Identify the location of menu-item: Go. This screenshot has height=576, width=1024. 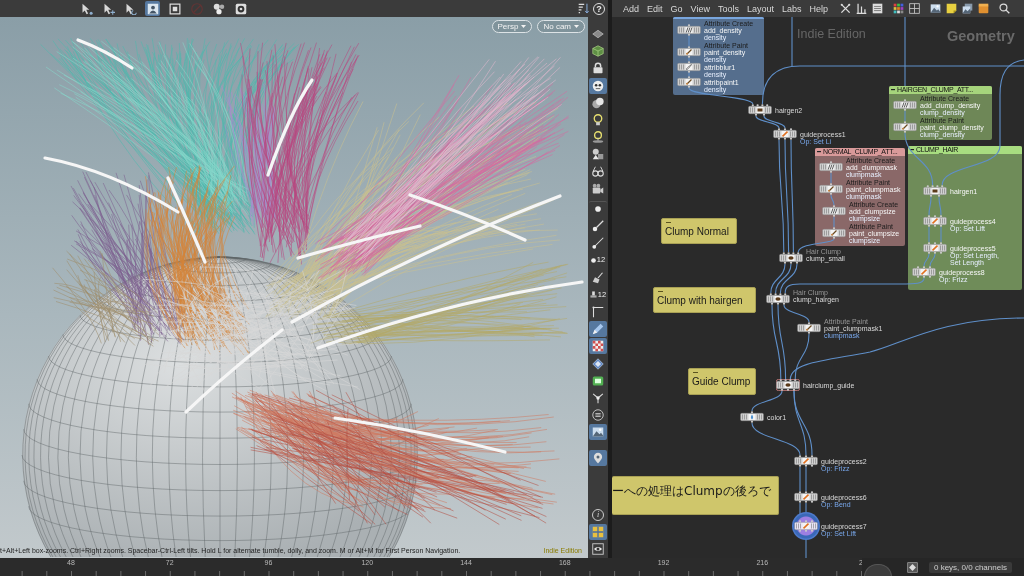
(676, 8).